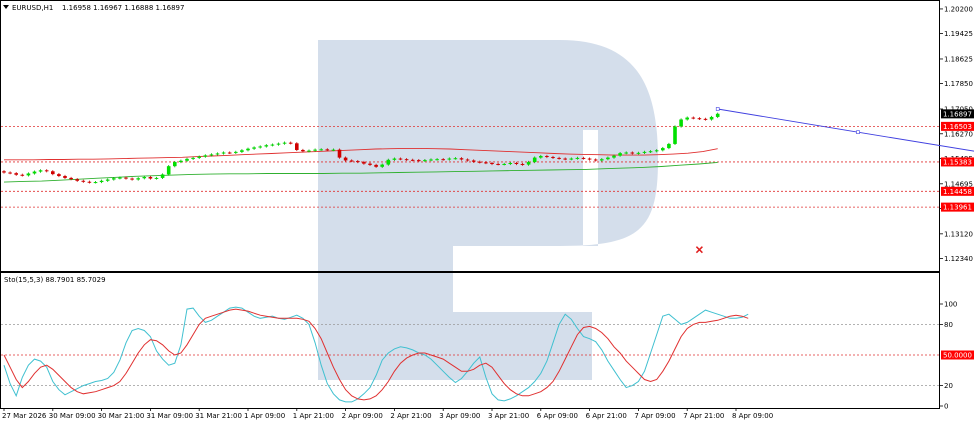 This screenshot has width=974, height=422. Describe the element at coordinates (123, 8) in the screenshot. I see `ohlc-values: 1.16958 1.16967 1.16888 1.16897` at that location.